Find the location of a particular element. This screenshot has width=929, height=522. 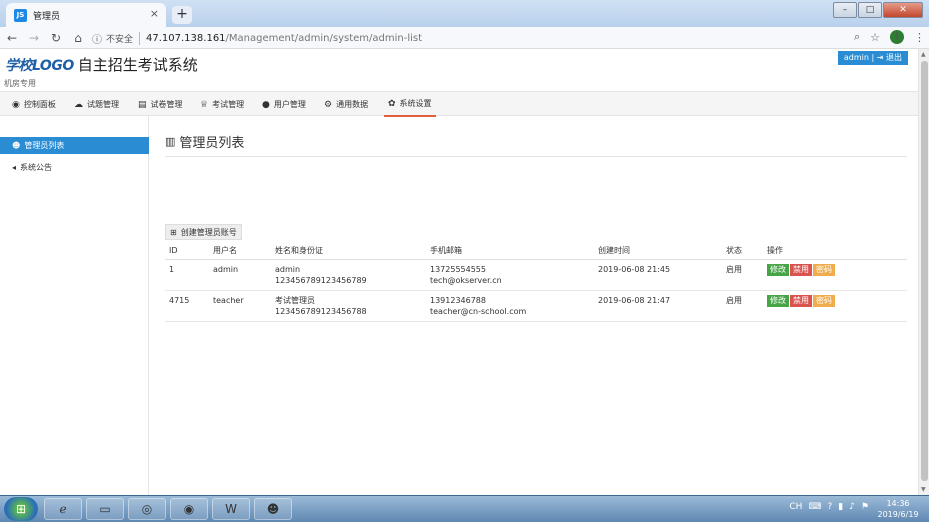

zoom-icon: ⌕ is located at coordinates (857, 37).